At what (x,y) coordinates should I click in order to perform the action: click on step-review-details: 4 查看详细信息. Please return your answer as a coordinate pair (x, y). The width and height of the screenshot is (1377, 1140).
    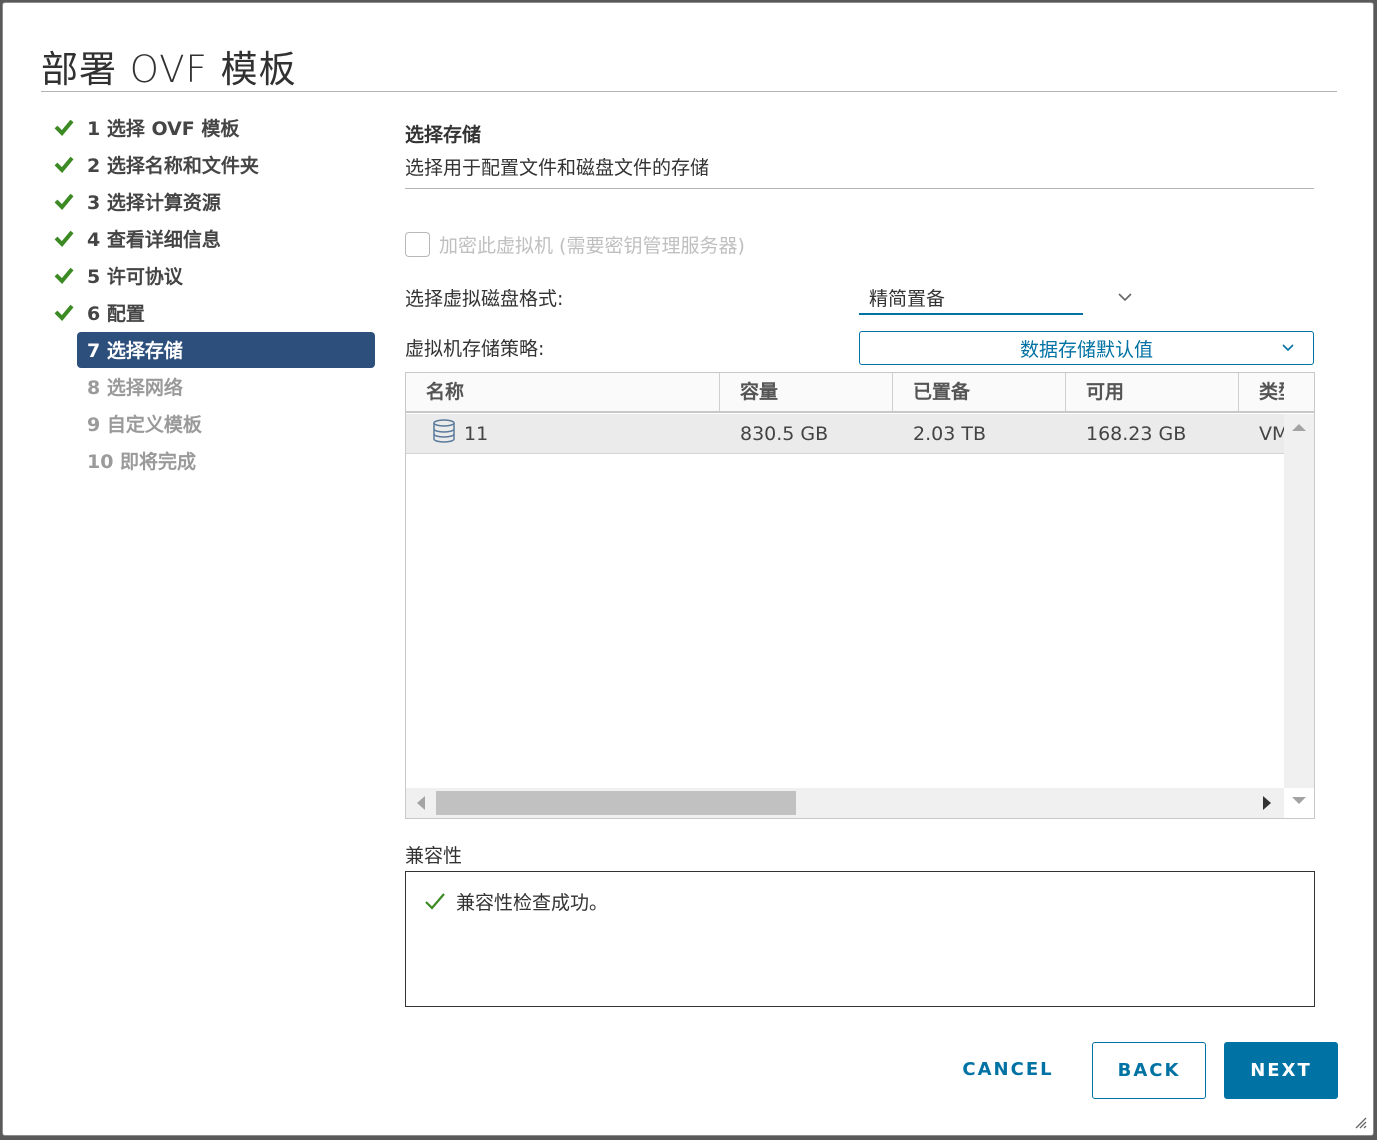
    Looking at the image, I should click on (210, 238).